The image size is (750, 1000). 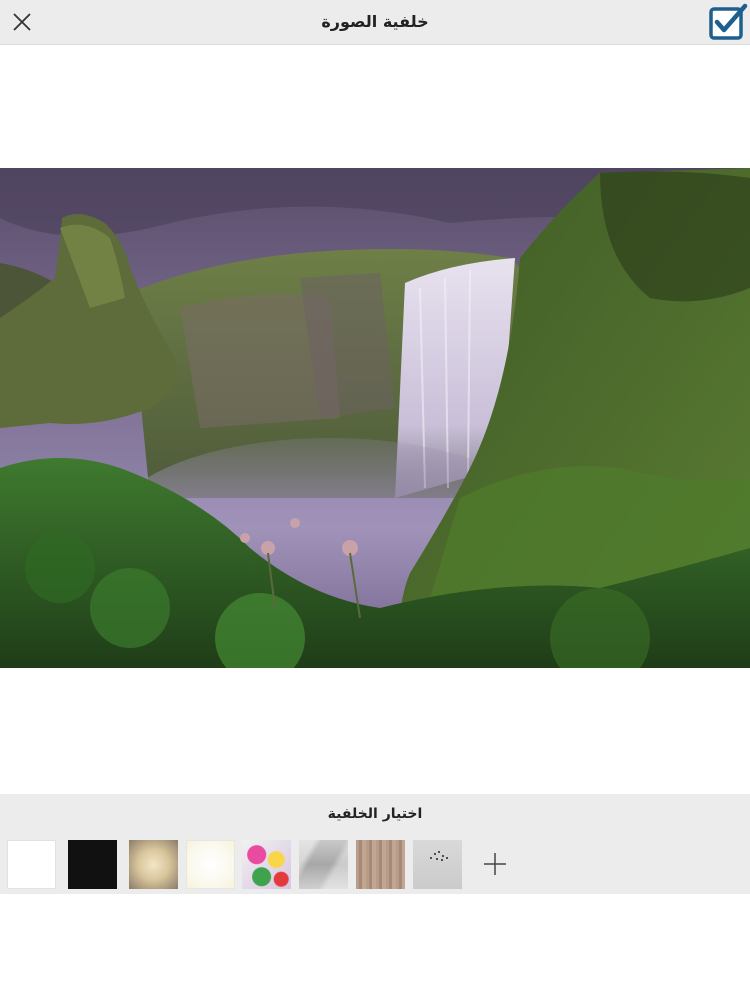 I want to click on page-title: خلفية الصورة, so click(x=375, y=21).